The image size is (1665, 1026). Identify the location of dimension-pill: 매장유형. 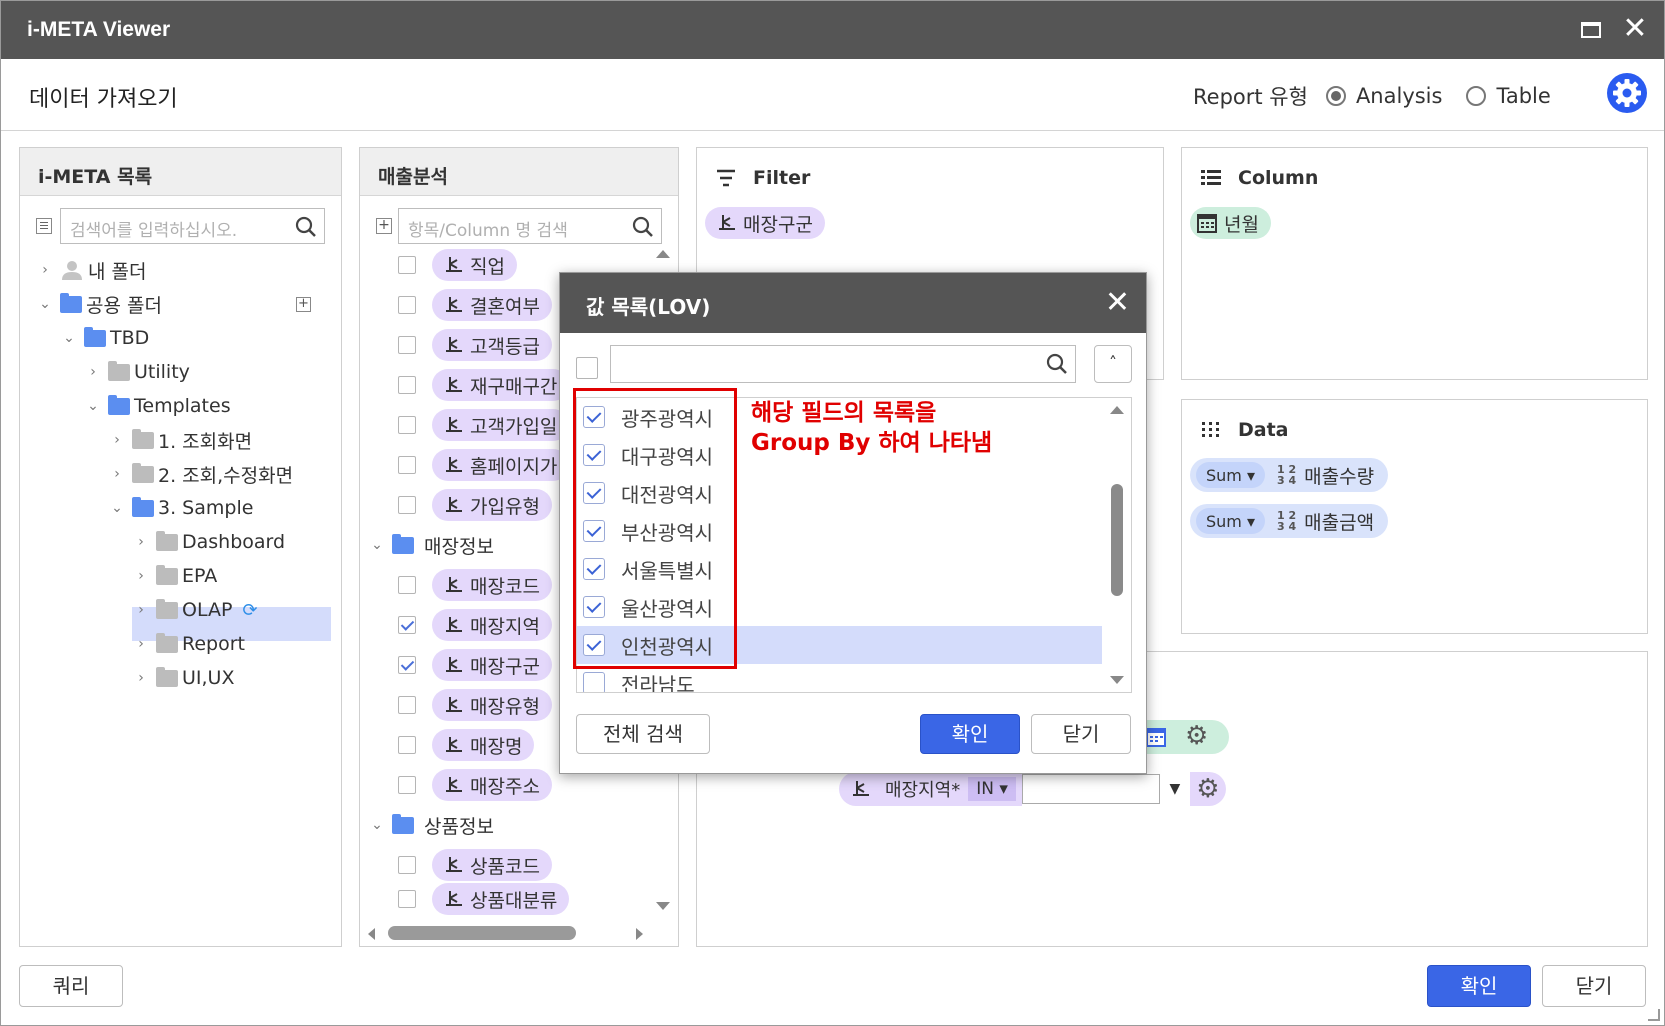
(492, 705).